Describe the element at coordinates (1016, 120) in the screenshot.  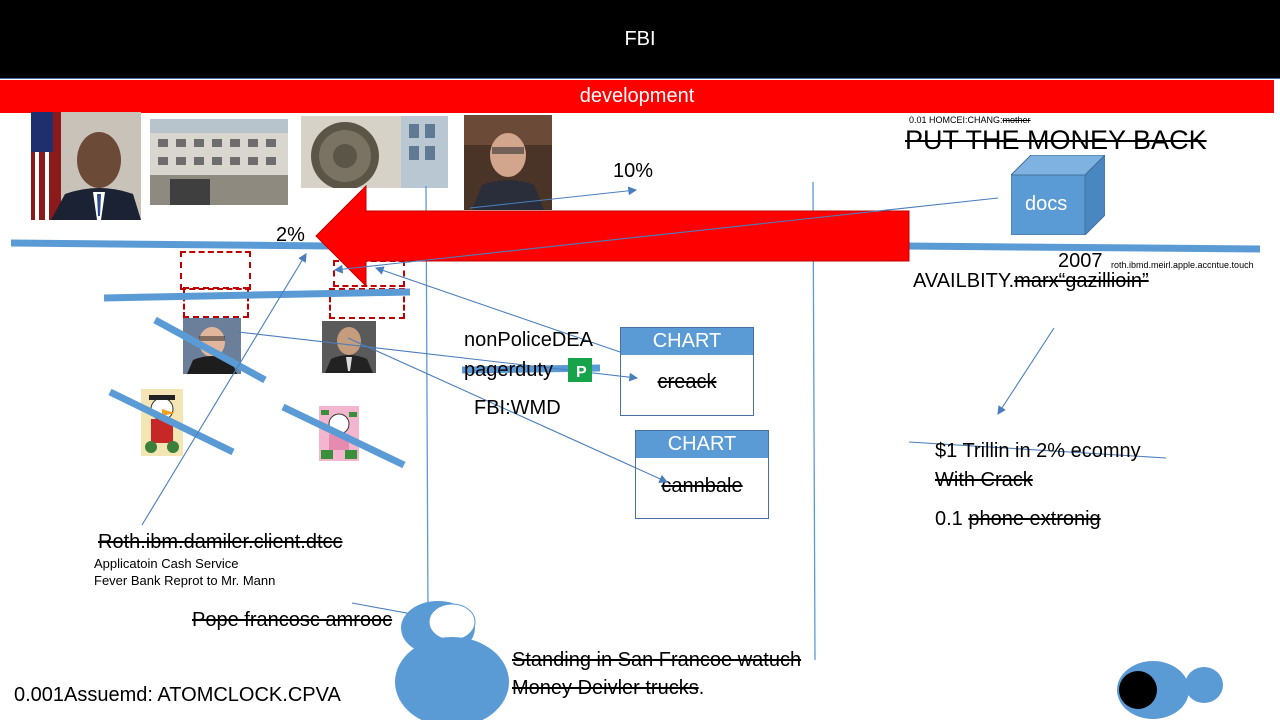
I see `mother-struck-text: mother` at that location.